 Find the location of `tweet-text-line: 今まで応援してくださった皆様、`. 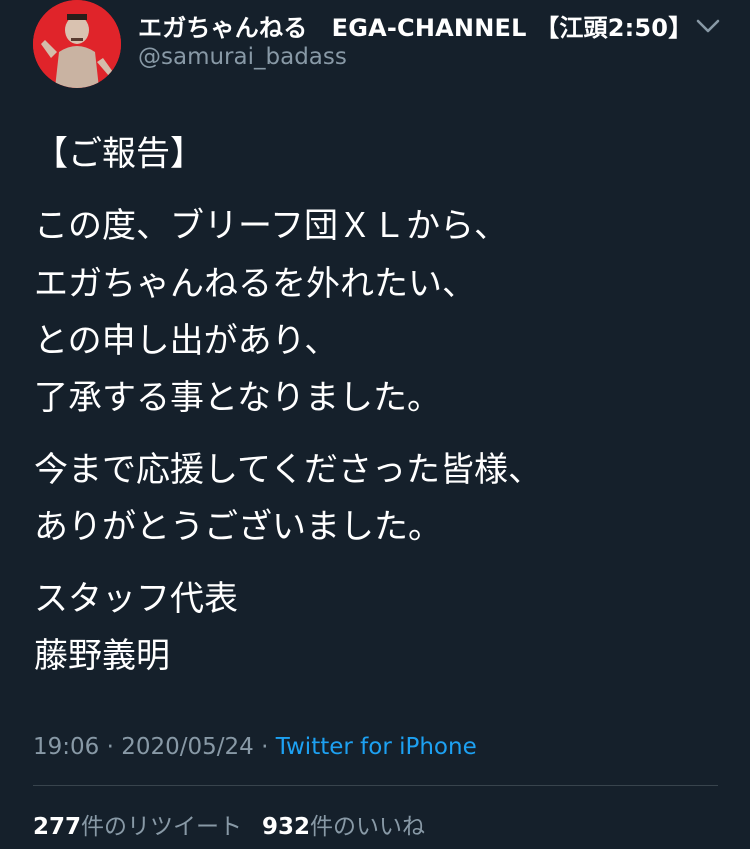

tweet-text-line: 今まで応援してくださった皆様、 is located at coordinates (288, 470).